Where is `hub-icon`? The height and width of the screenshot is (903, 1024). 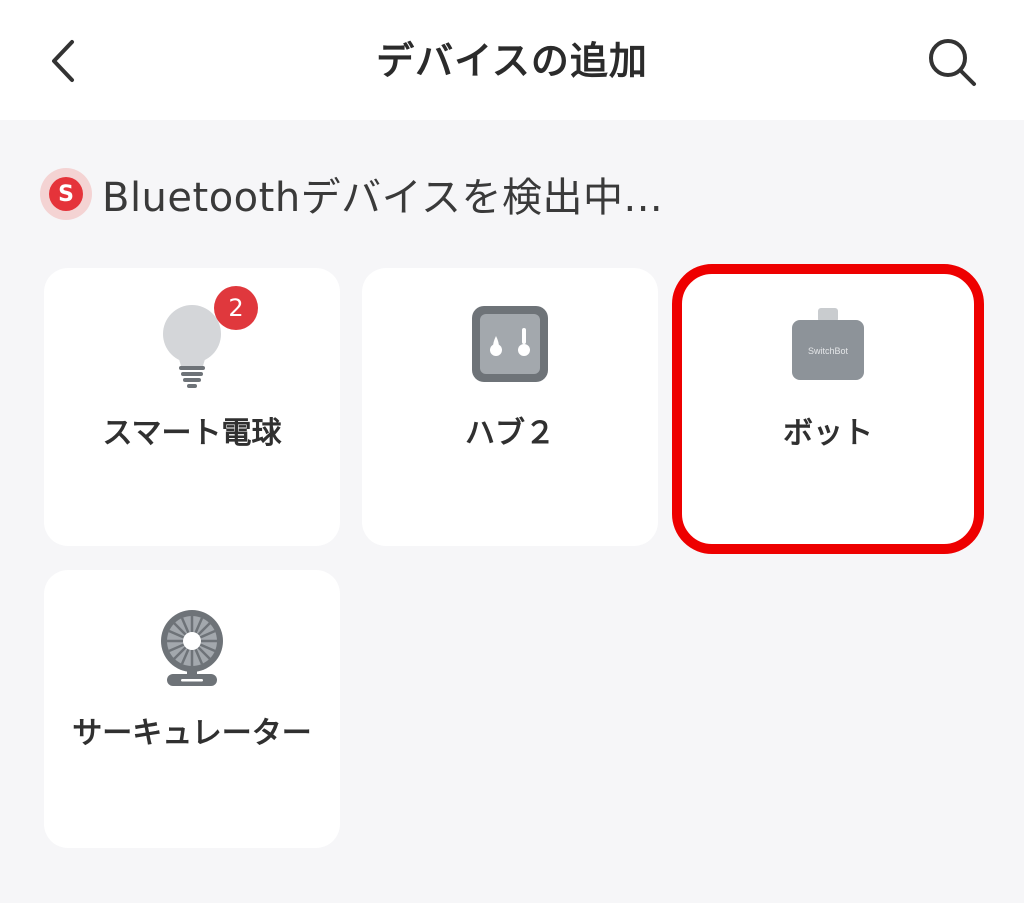
hub-icon is located at coordinates (510, 344).